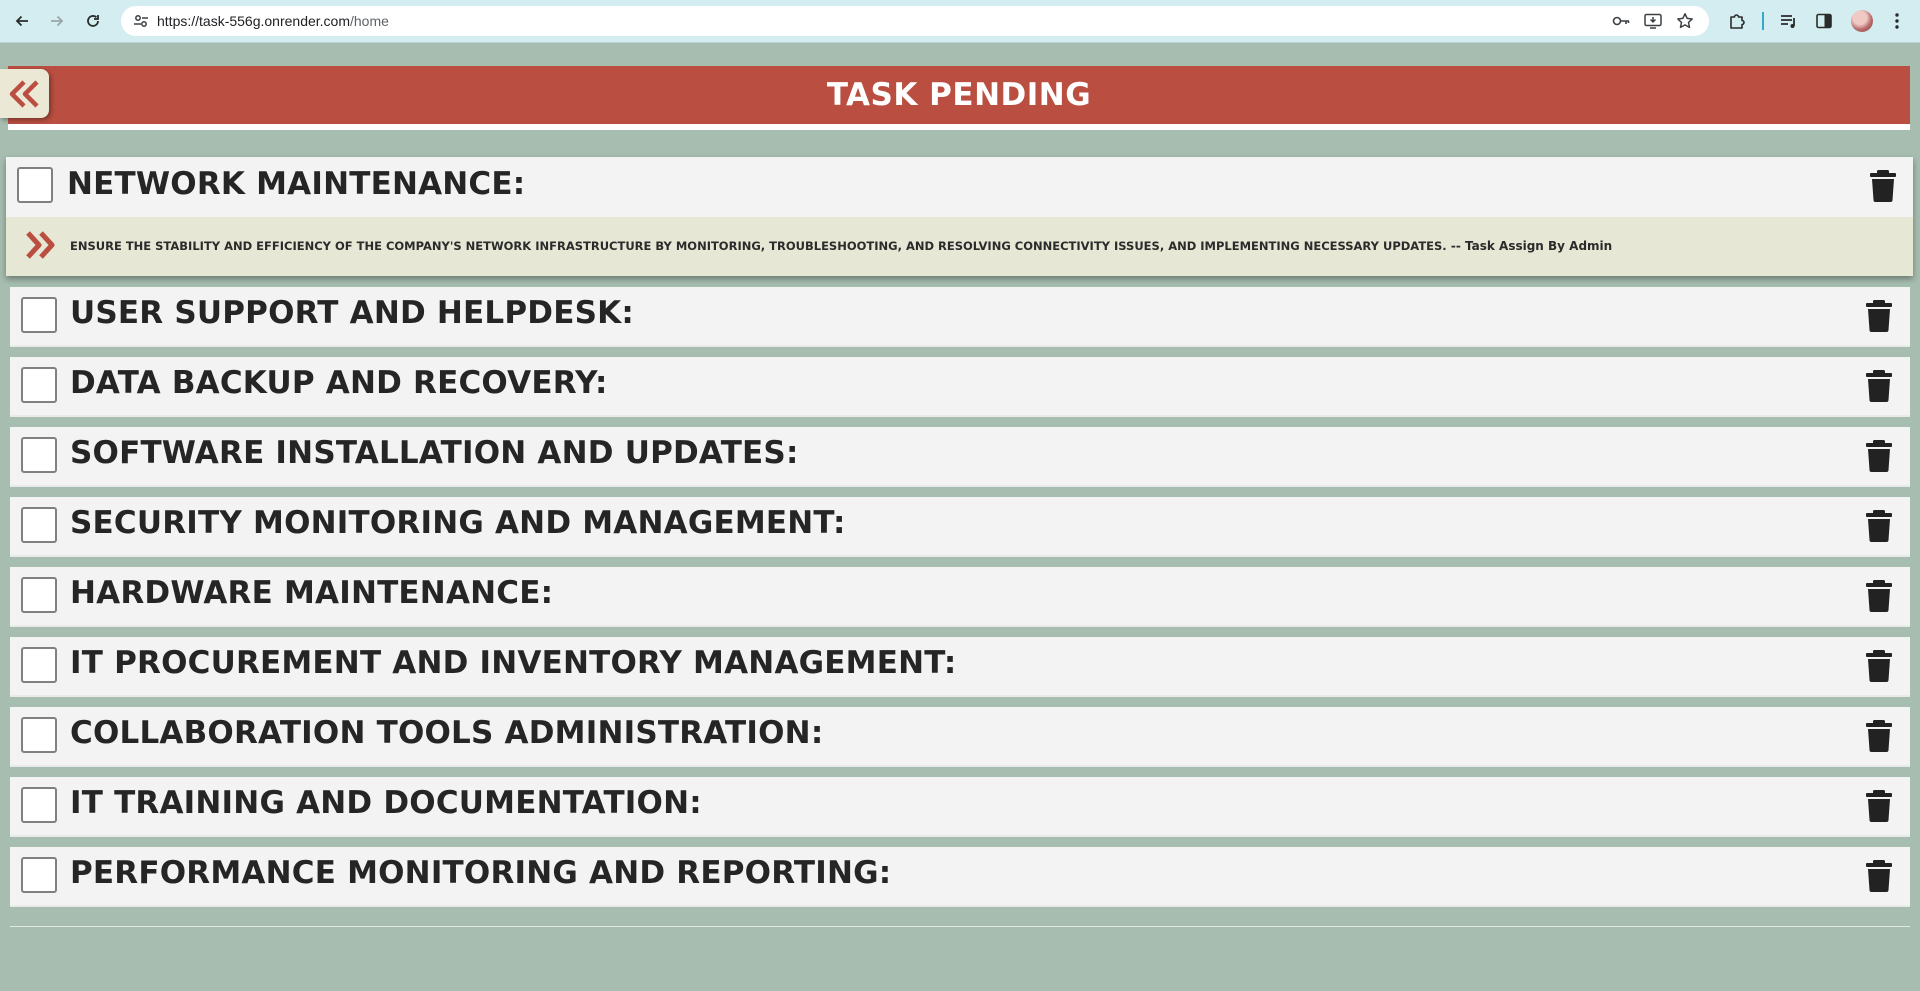 The image size is (1920, 991). I want to click on task-title: PERFORMANCE MONITORING AND REPORTING:, so click(481, 873).